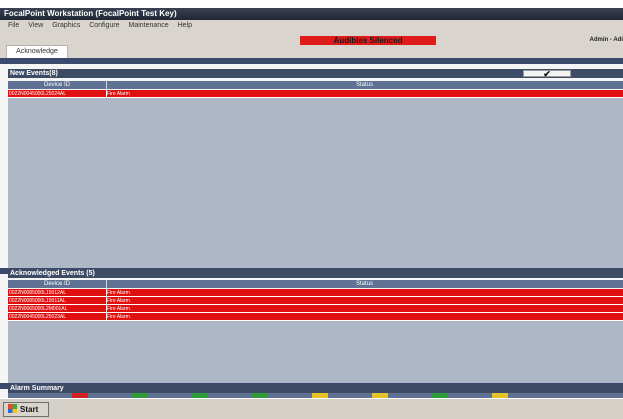 The height and width of the screenshot is (419, 623). I want to click on device-id-cell: 0022N0085000L15011AL, so click(37, 301).